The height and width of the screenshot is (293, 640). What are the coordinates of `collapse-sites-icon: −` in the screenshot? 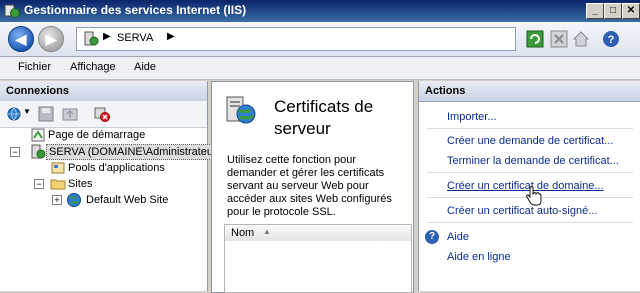 It's located at (39, 184).